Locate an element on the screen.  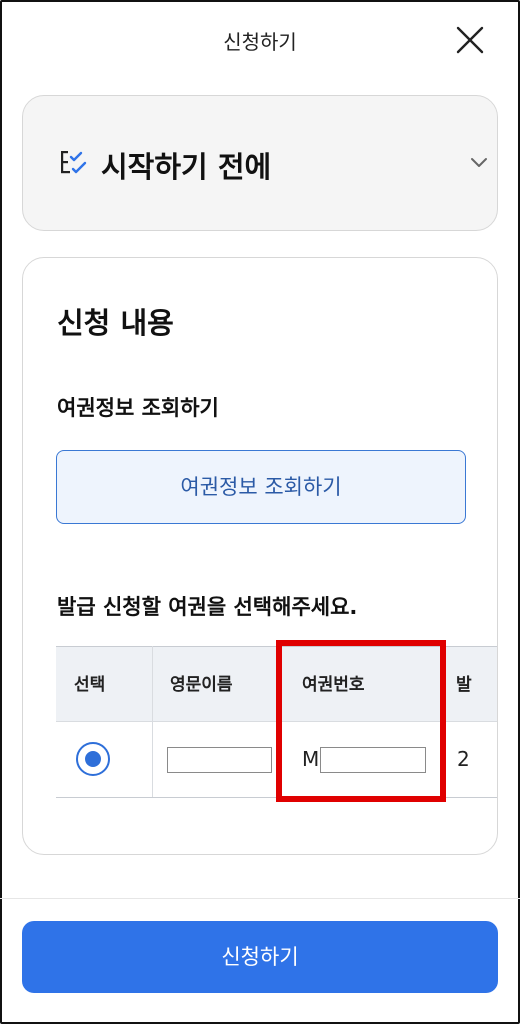
header-issue-partial: 발 is located at coordinates (464, 685).